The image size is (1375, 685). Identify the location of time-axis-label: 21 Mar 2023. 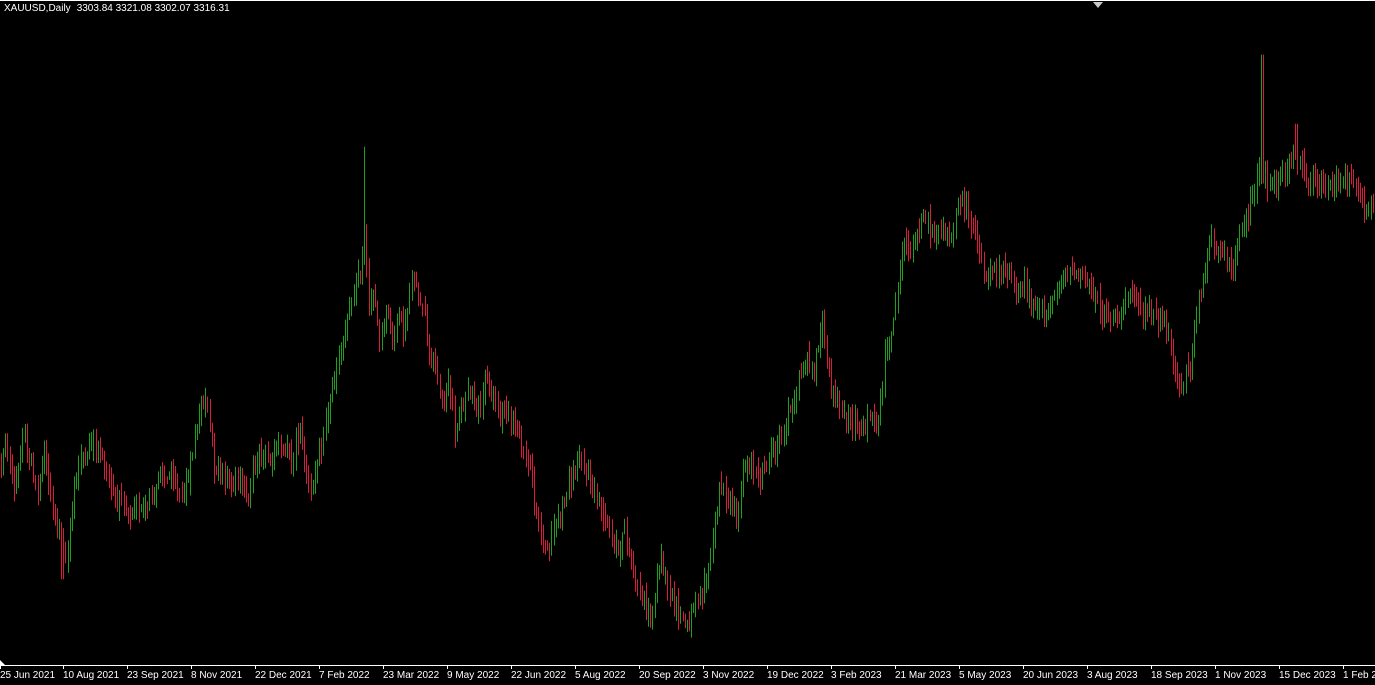
(923, 675).